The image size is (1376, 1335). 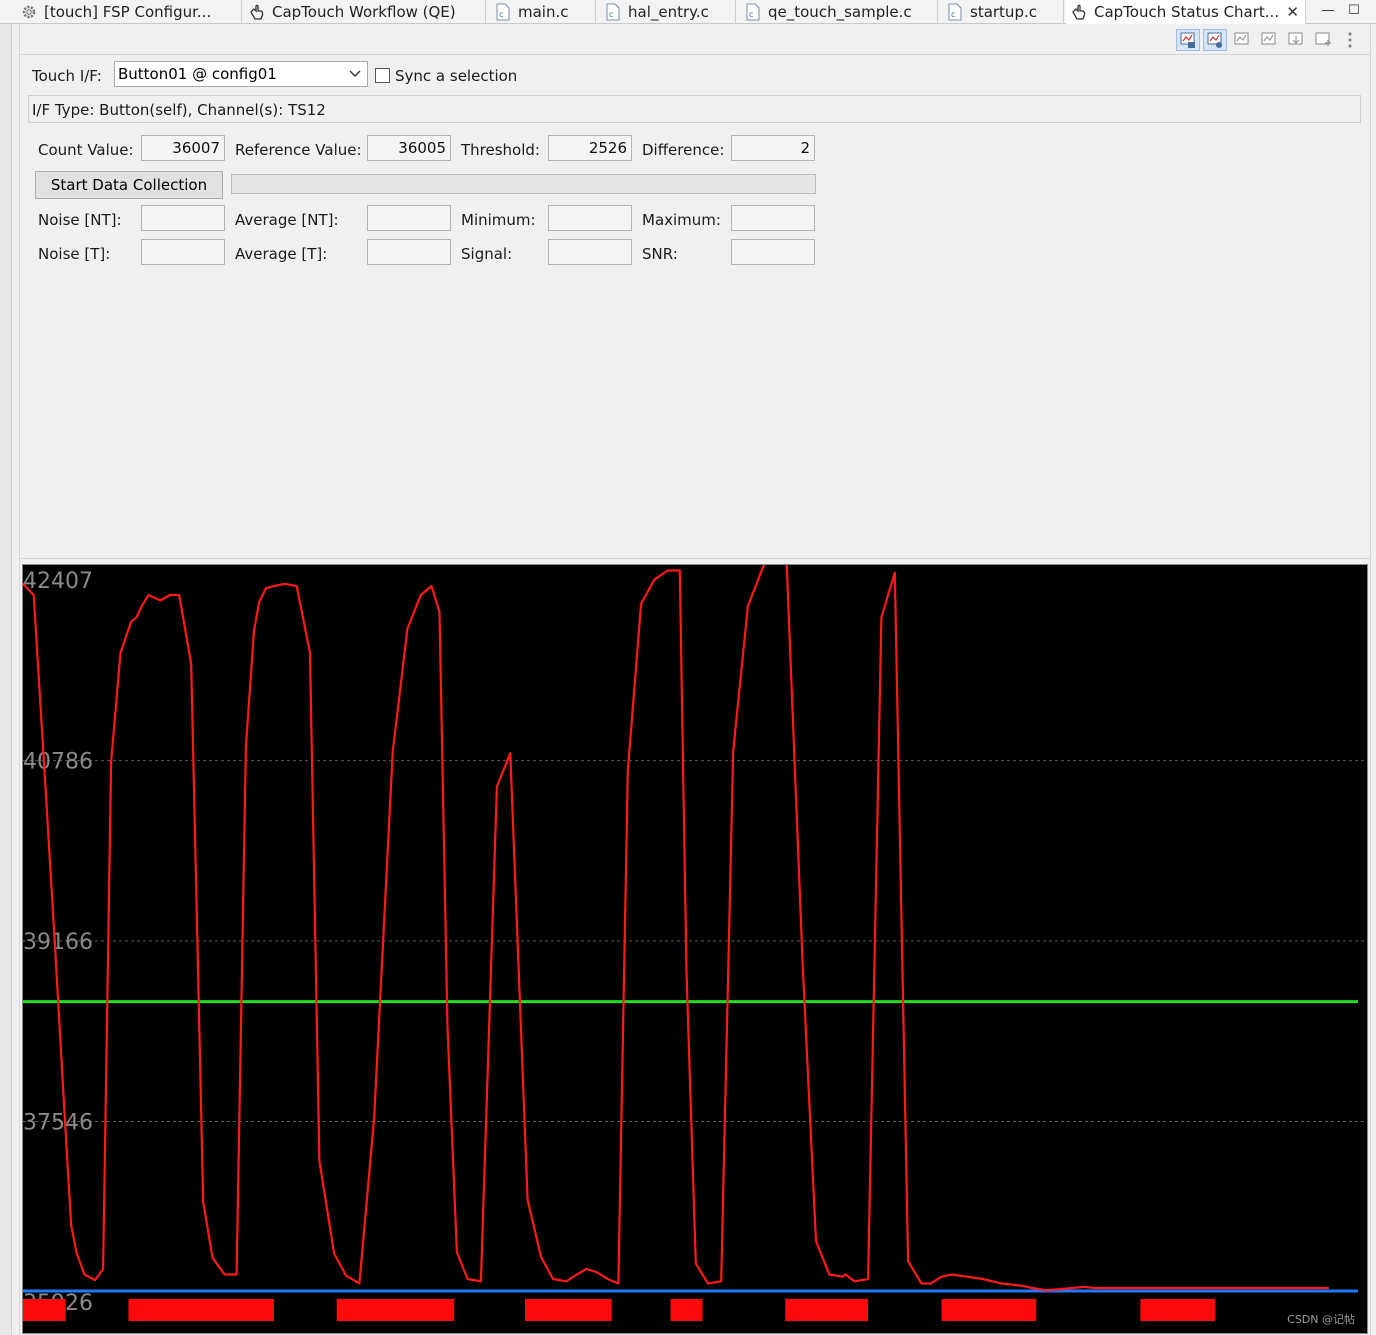 What do you see at coordinates (1292, 12) in the screenshot?
I see `close-icon: ✕` at bounding box center [1292, 12].